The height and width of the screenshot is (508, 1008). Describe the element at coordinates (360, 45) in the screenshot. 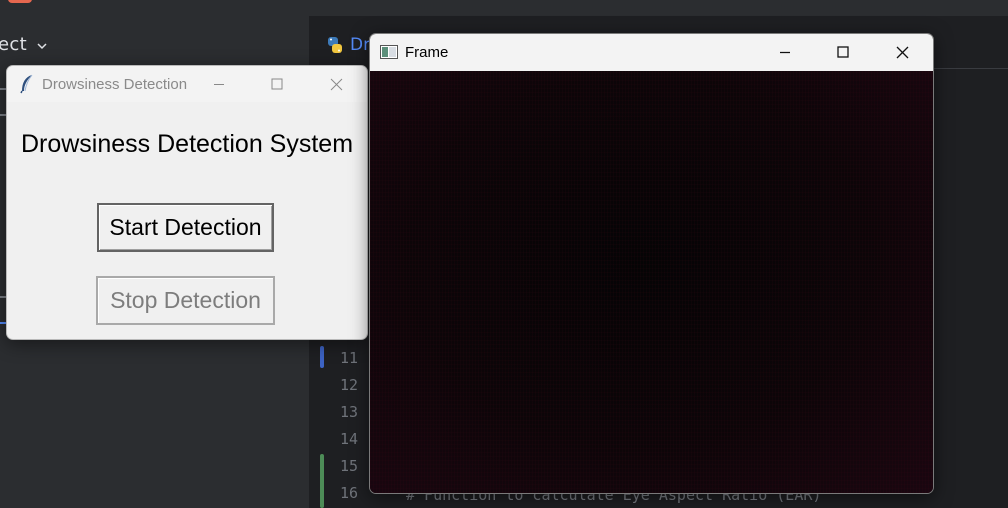

I see `editor-tab-label: Dr` at that location.